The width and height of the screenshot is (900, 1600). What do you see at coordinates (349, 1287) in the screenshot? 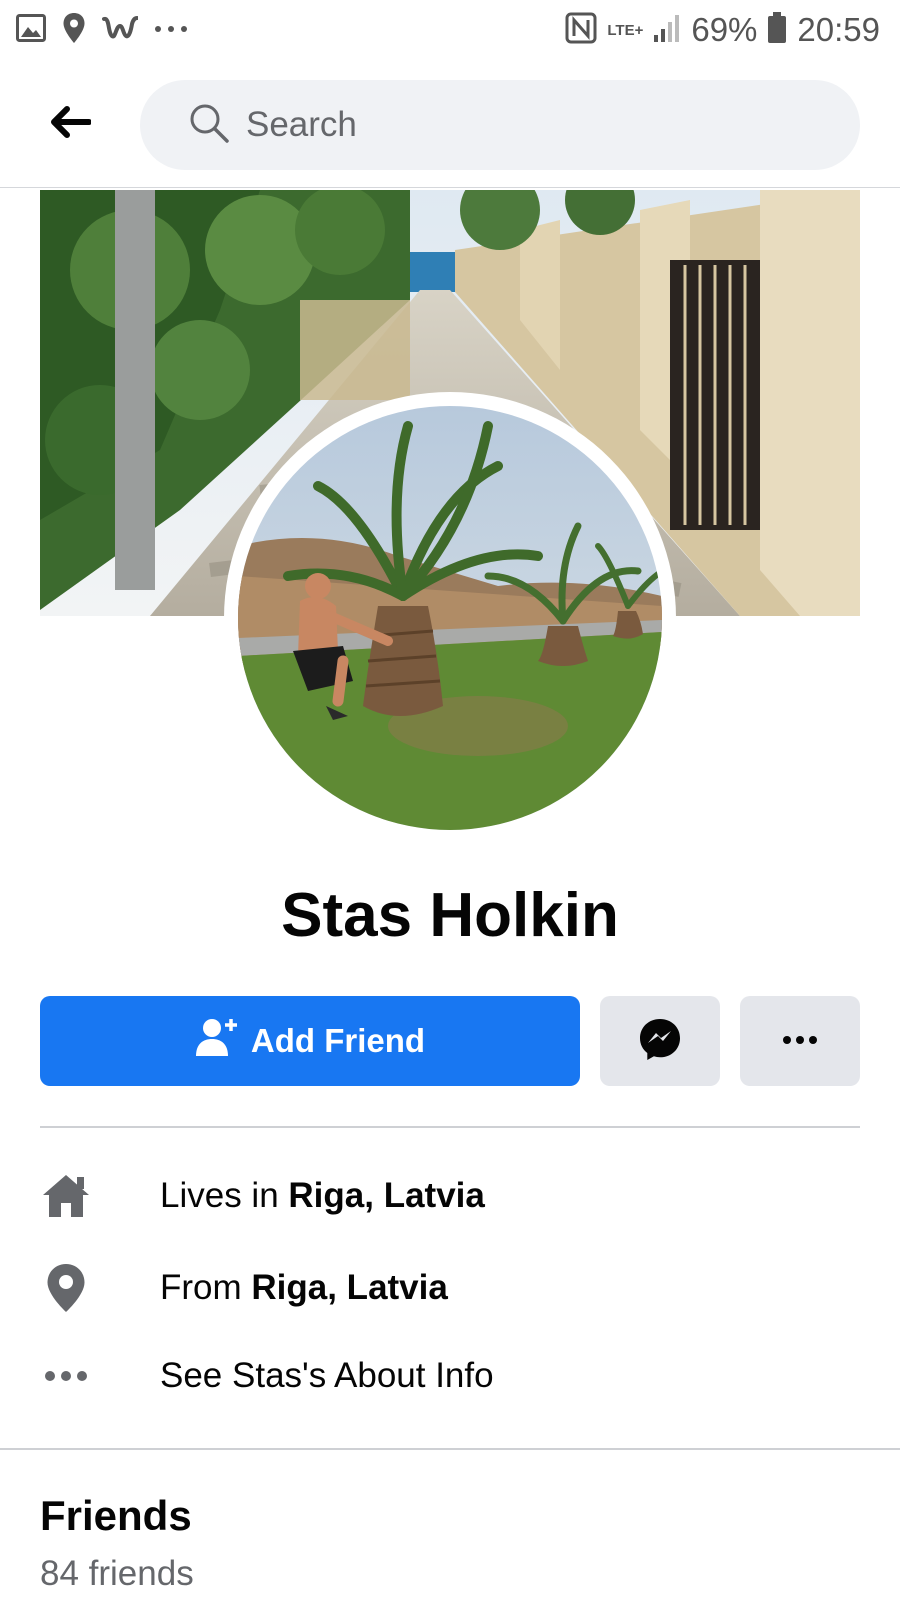
I see `from-place: Riga, Latvia` at bounding box center [349, 1287].